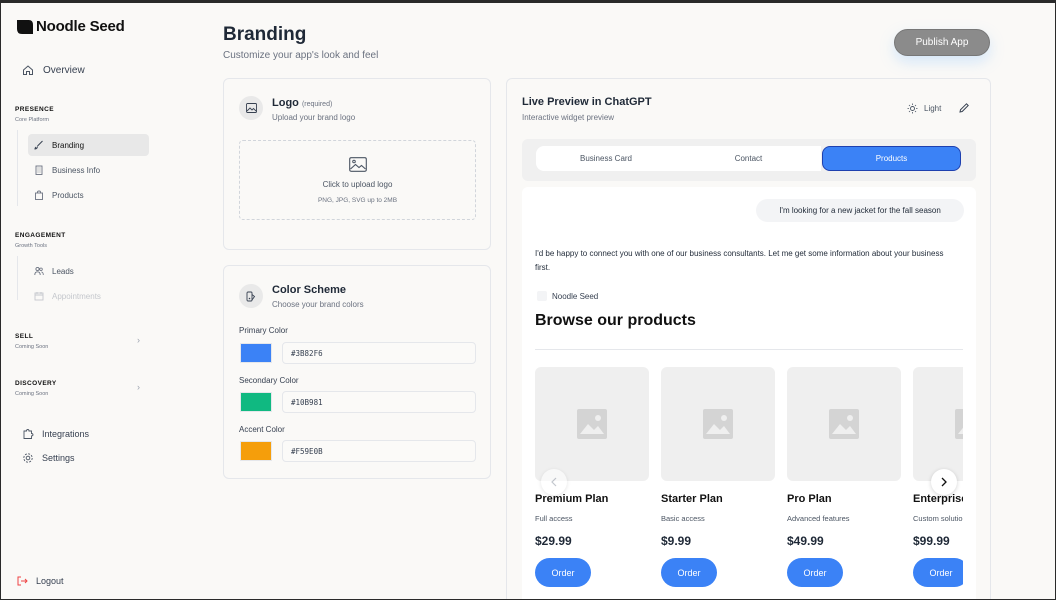 Image resolution: width=1056 pixels, height=600 pixels. I want to click on section-subtitle-discovery: Coming Soon, so click(32, 394).